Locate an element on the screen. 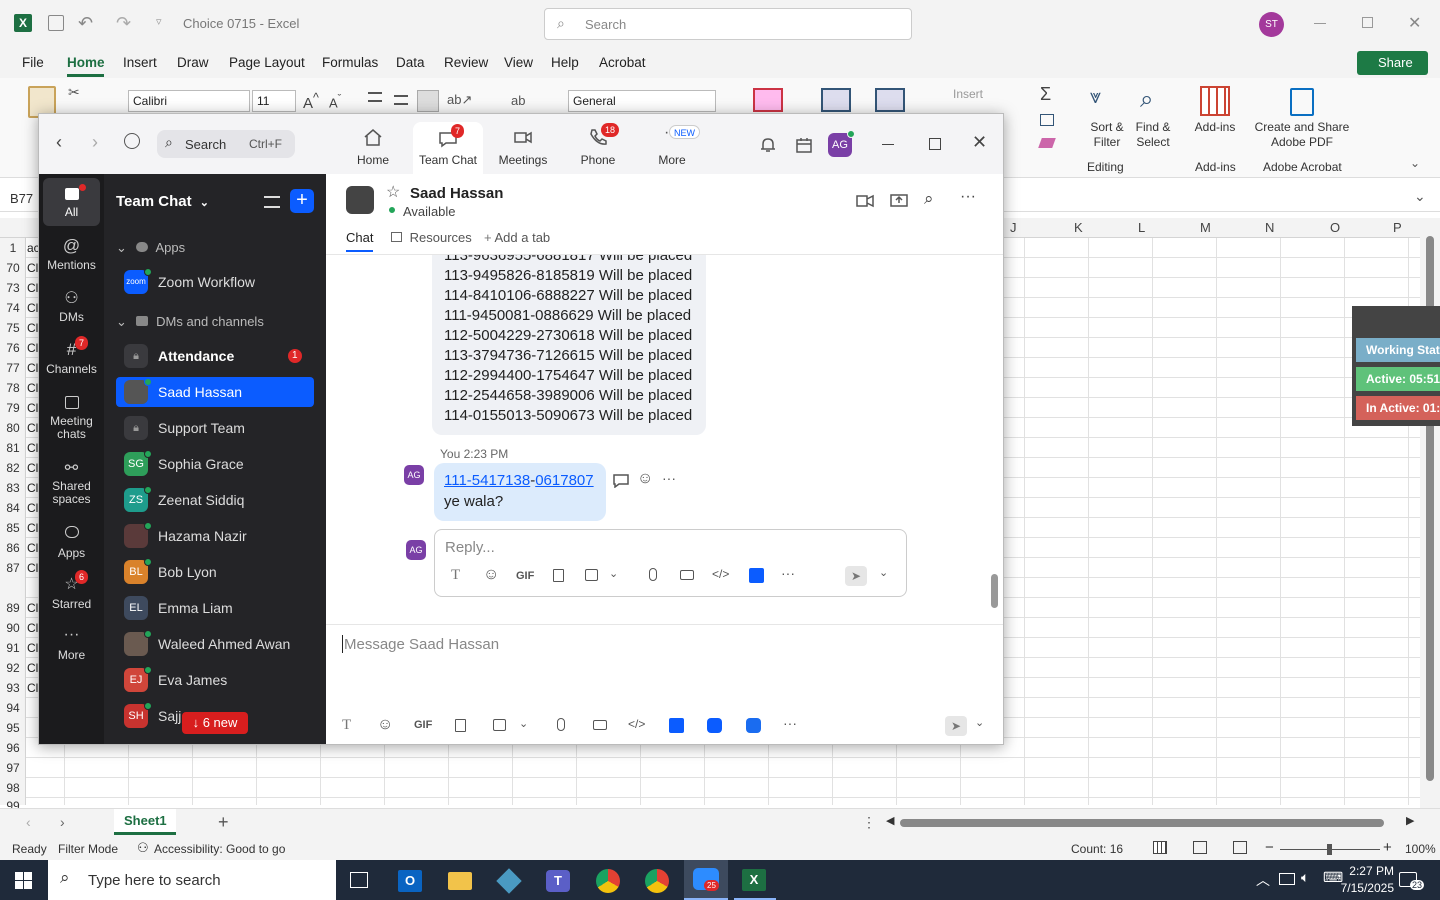 The width and height of the screenshot is (1440, 900). search-box: ⌕ Search is located at coordinates (728, 24).